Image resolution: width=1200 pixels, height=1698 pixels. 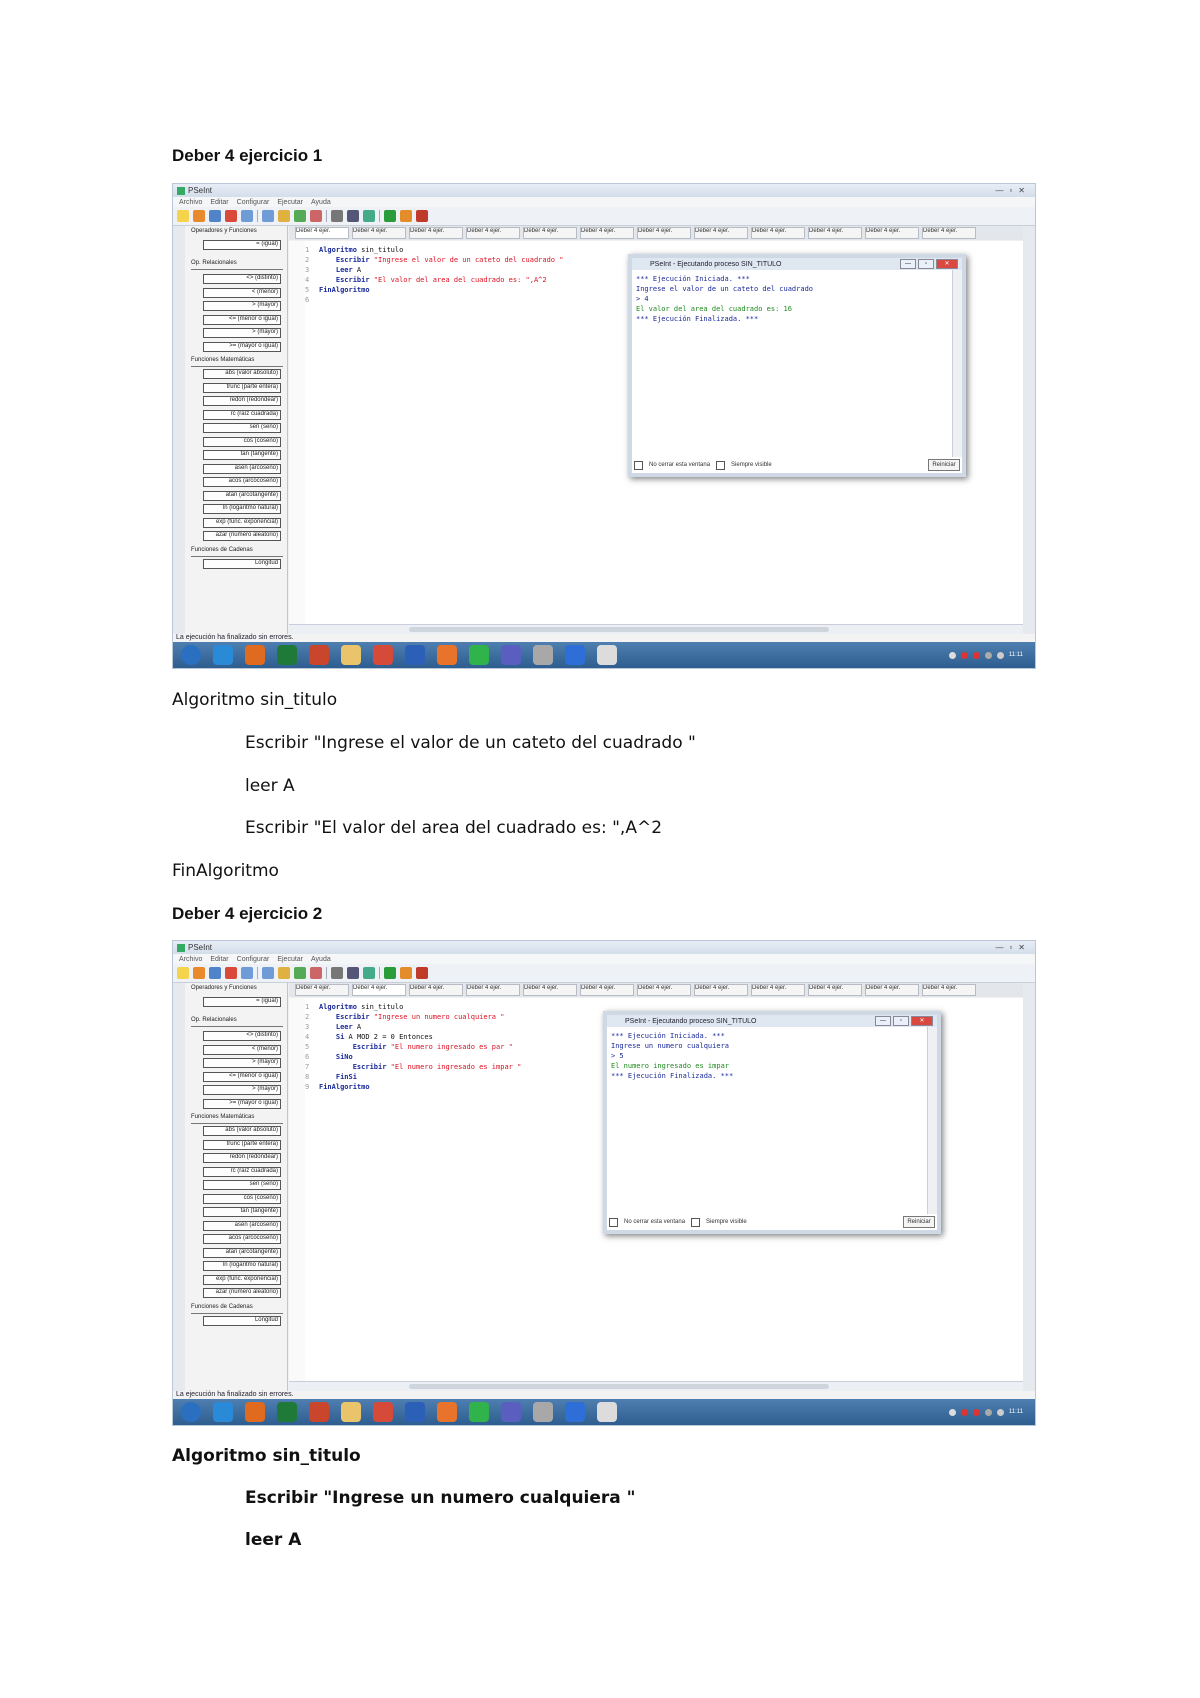 I want to click on scrollbar-thumb, so click(x=619, y=629).